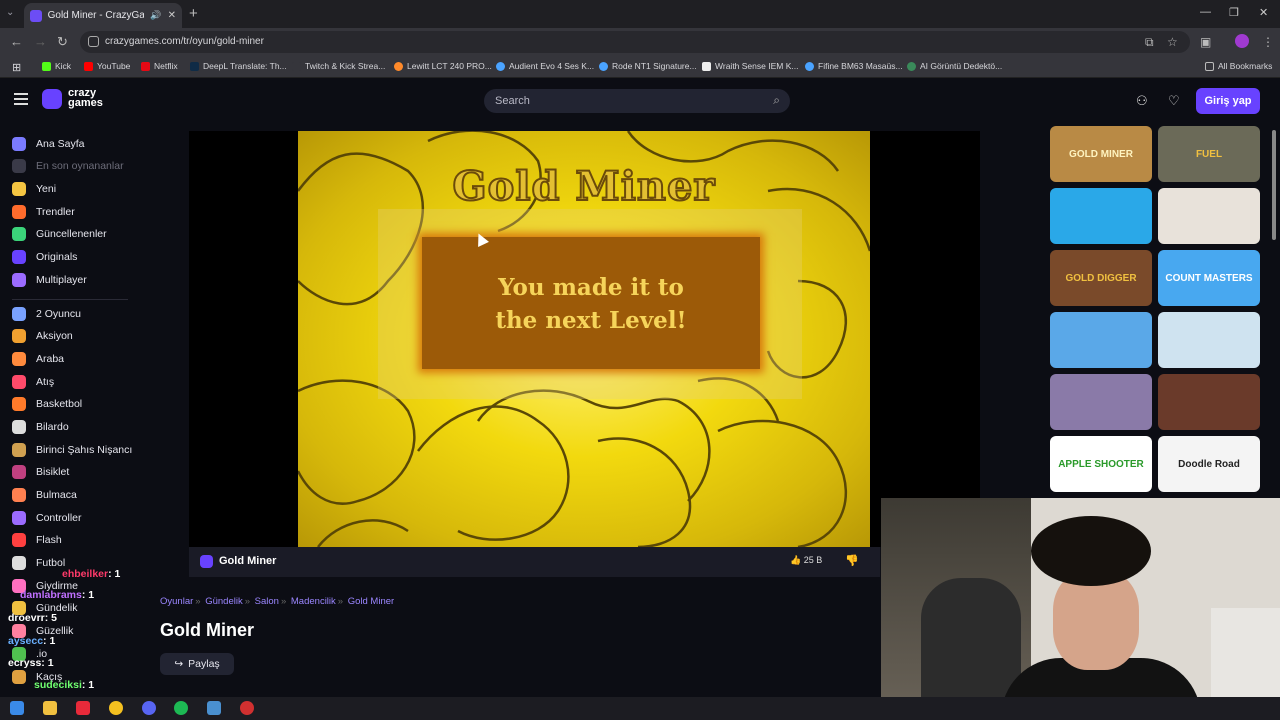 The width and height of the screenshot is (1280, 720). What do you see at coordinates (107, 66) in the screenshot?
I see `bookmark-youtube: YouTube` at bounding box center [107, 66].